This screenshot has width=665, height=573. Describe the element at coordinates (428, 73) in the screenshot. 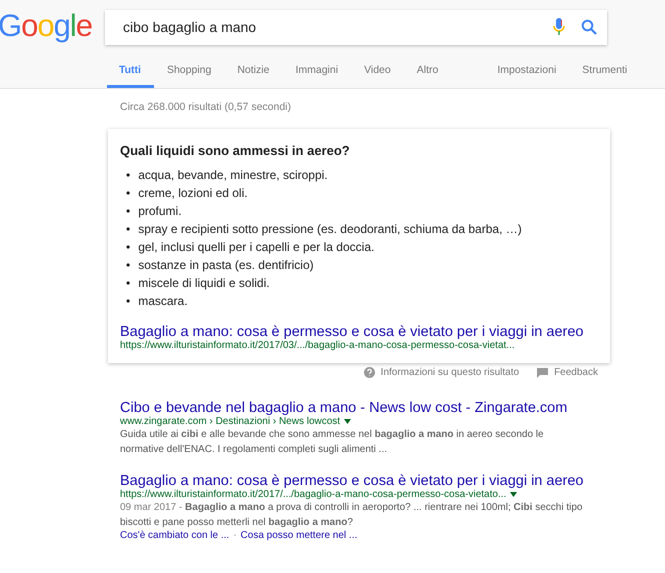

I see `search-tab: Altro` at that location.